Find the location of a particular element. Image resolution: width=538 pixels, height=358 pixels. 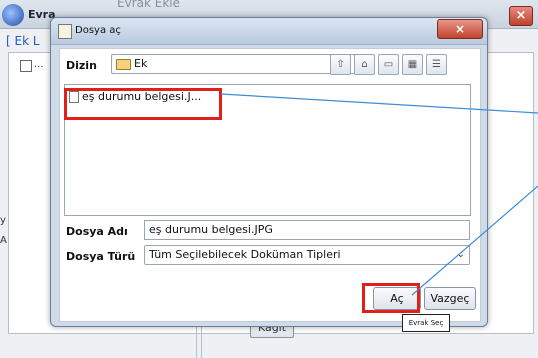

dizin-label: Dizin is located at coordinates (81, 65).